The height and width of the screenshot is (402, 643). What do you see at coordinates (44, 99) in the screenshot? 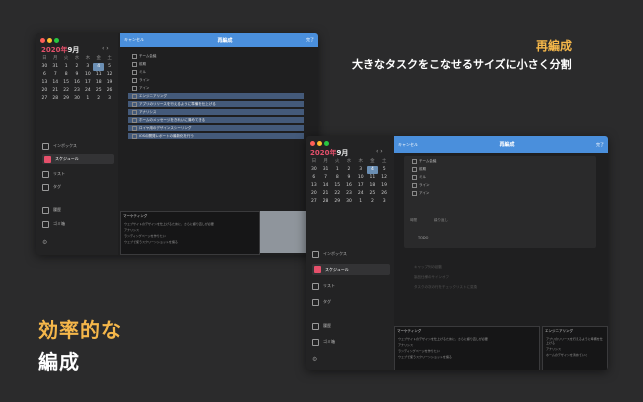
I see `calendar-day: 27` at bounding box center [44, 99].